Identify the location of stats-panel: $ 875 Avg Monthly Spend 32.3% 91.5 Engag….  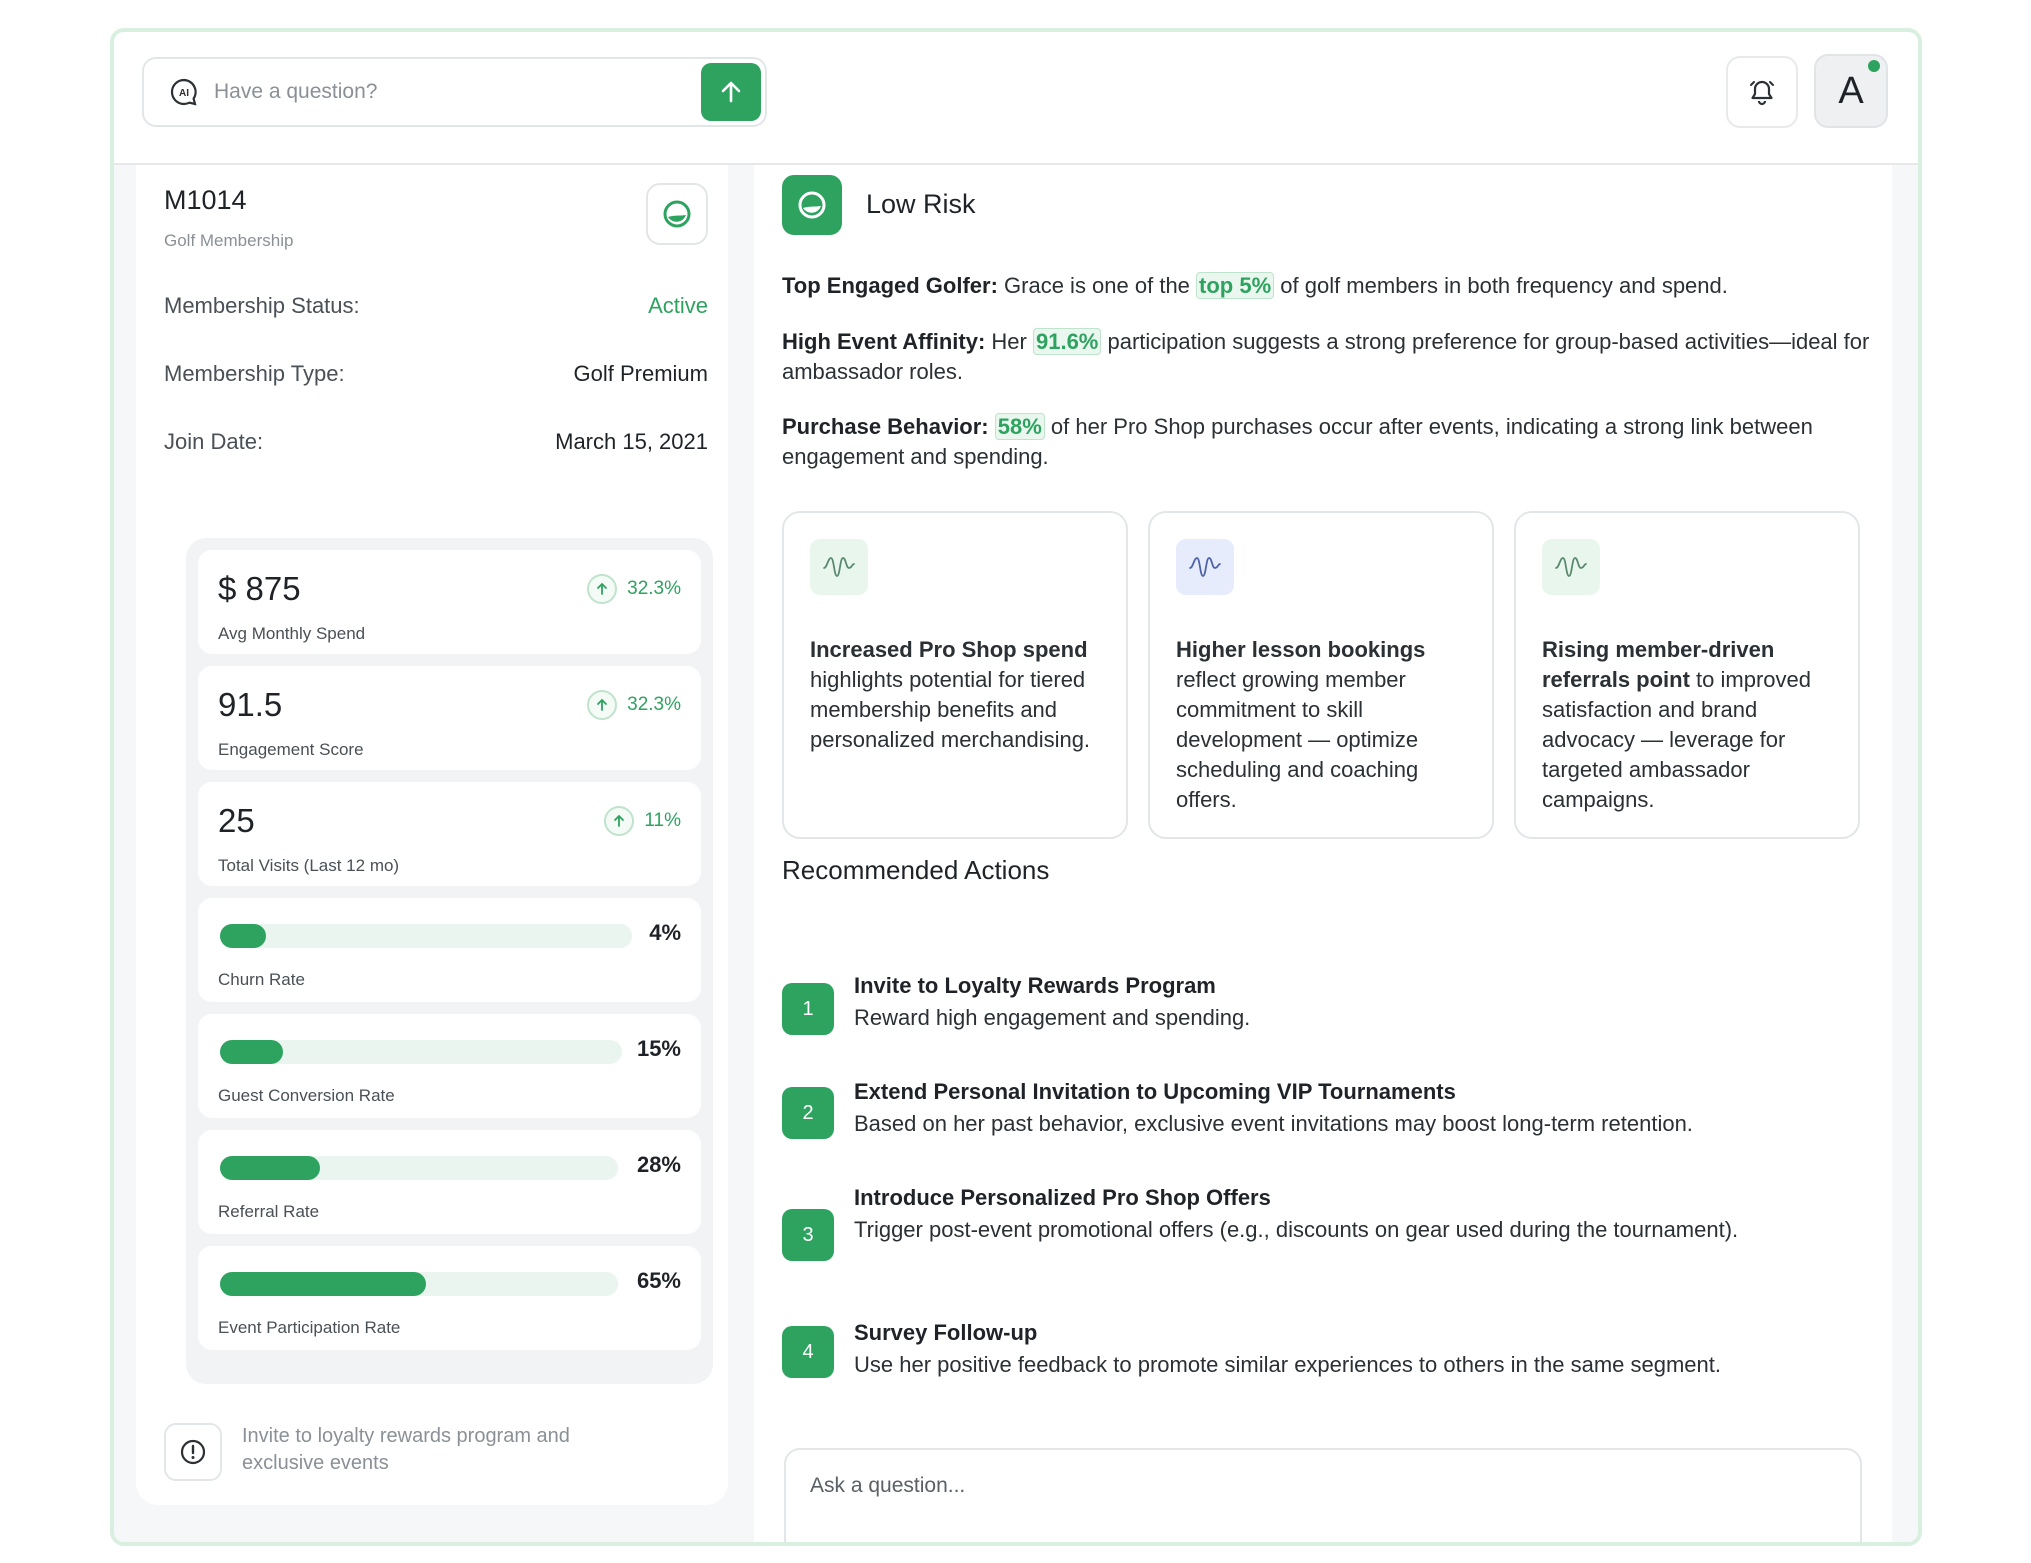
(449, 961).